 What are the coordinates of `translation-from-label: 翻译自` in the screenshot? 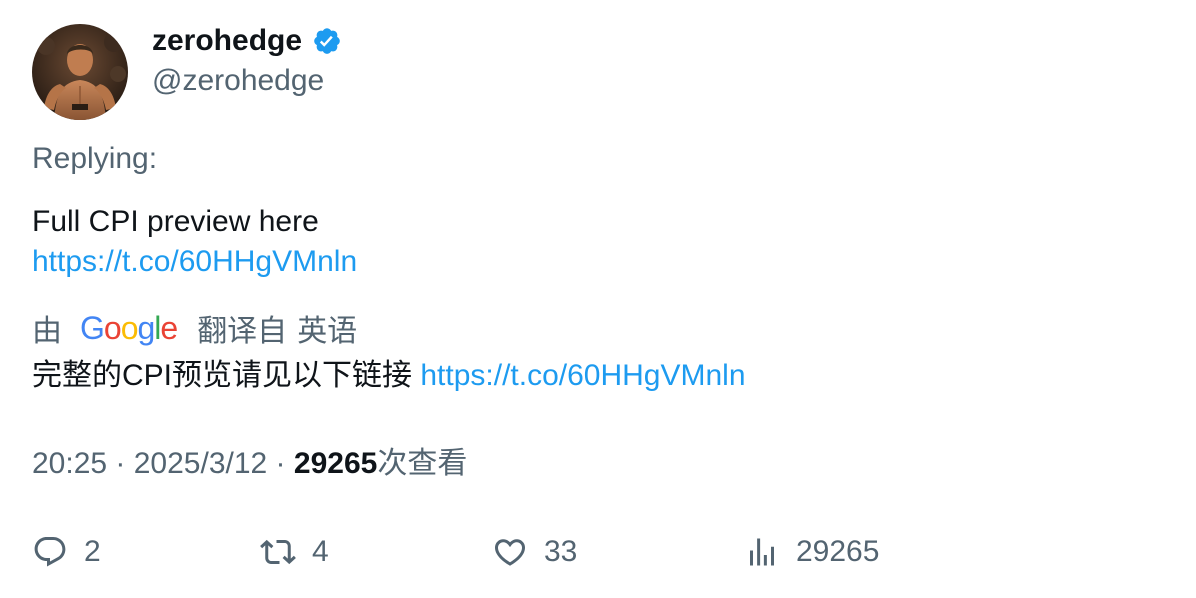 It's located at (242, 331).